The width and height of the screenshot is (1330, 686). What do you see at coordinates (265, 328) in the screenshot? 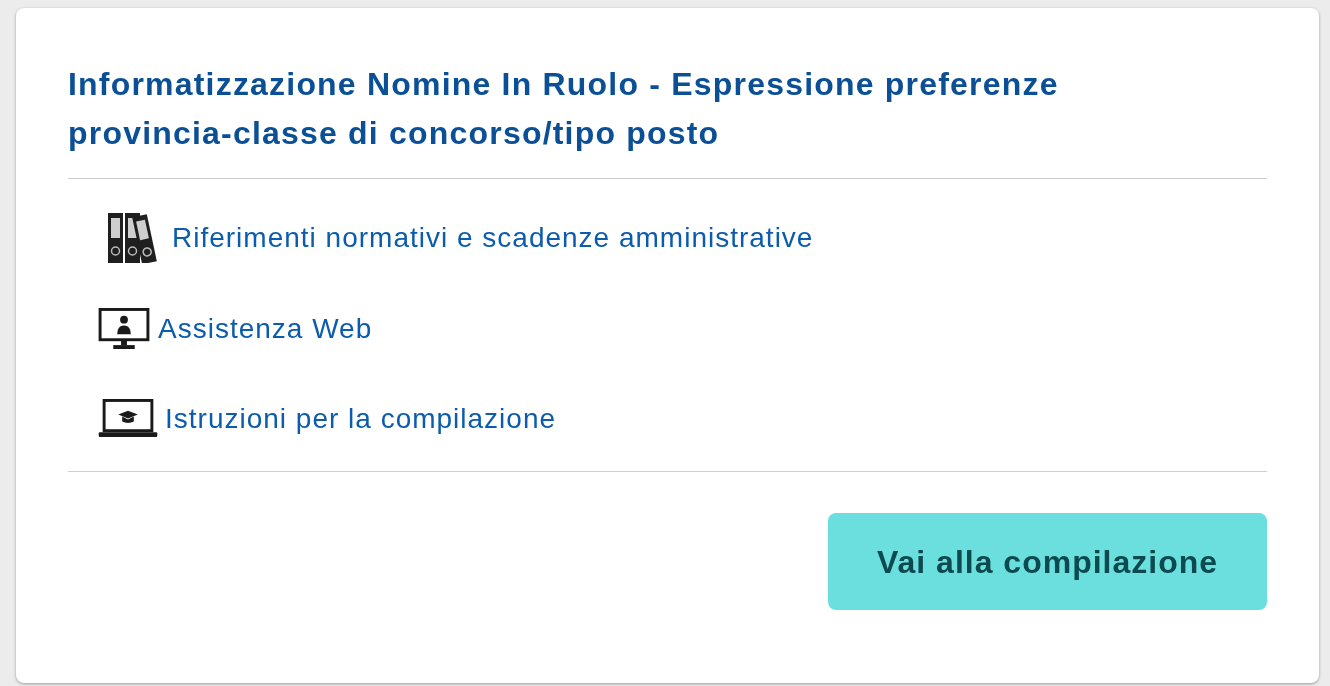
I see `link: Assistenza Web` at bounding box center [265, 328].